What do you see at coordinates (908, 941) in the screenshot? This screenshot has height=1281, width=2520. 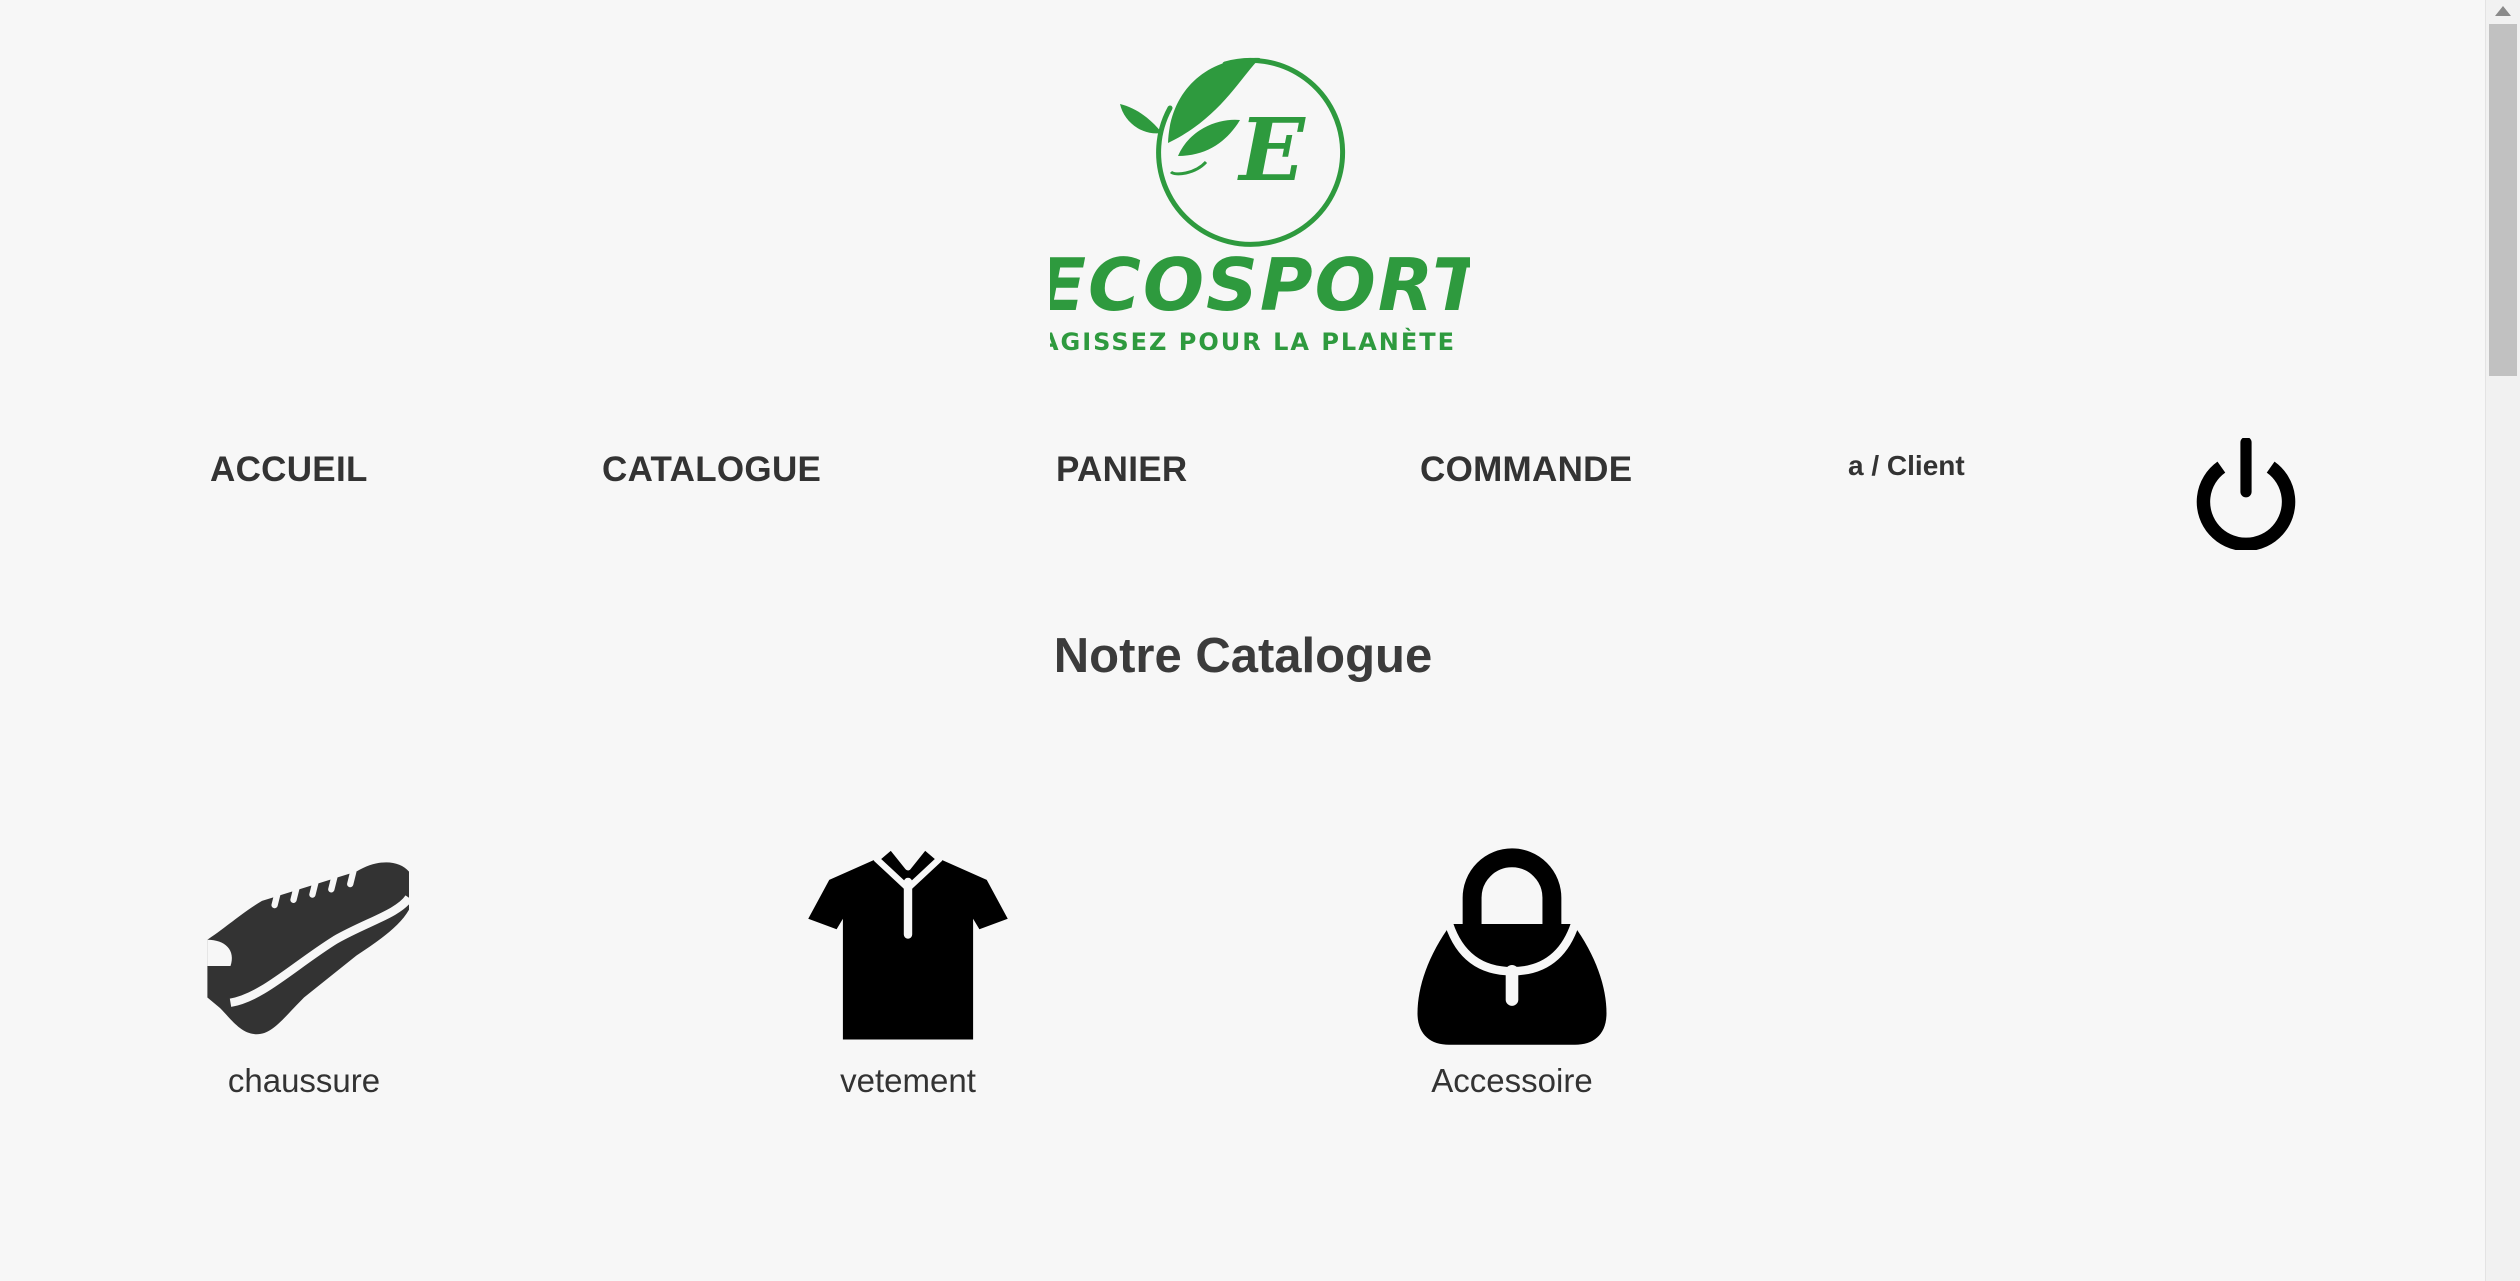 I see `polo-shirt-icon` at bounding box center [908, 941].